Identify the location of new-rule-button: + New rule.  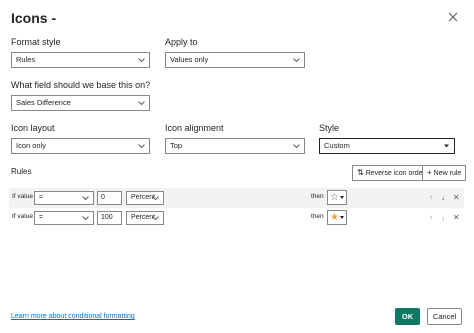
(444, 173).